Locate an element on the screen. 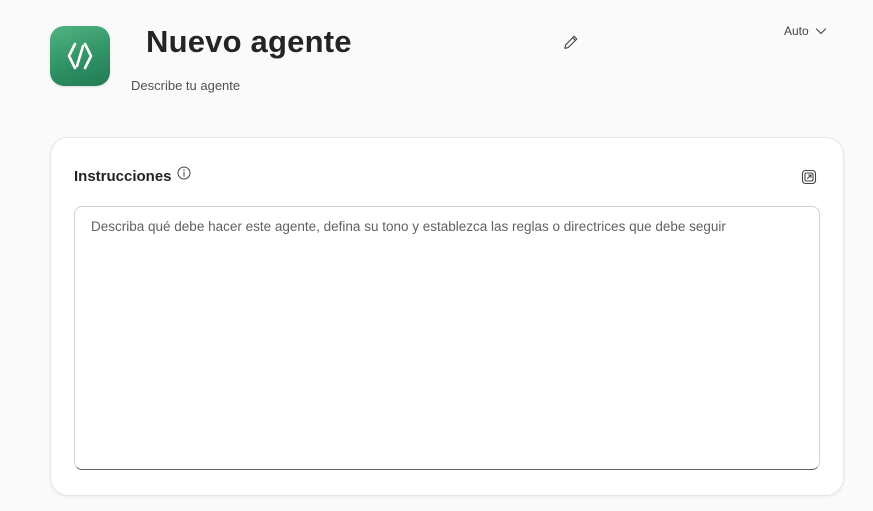  pencil-icon is located at coordinates (571, 42).